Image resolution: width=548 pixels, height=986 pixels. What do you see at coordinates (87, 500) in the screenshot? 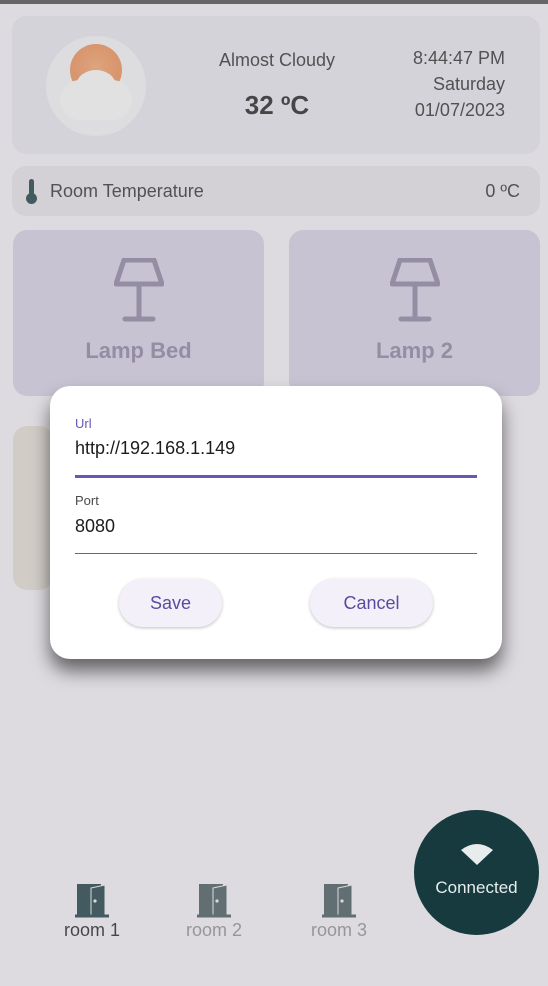
I see `port-field-label: Port` at bounding box center [87, 500].